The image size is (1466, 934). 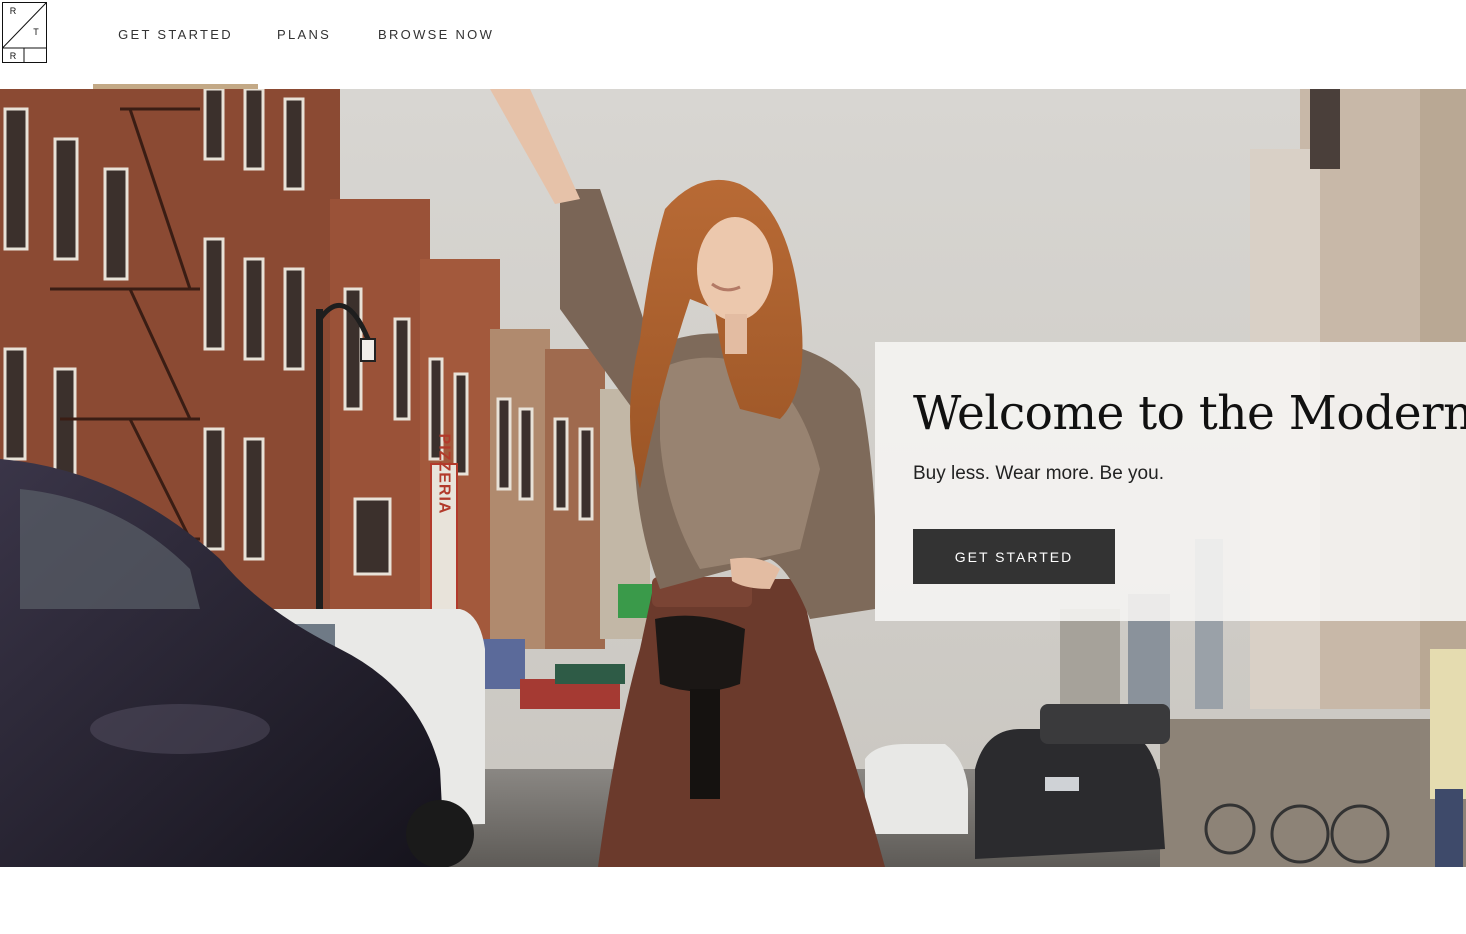 I want to click on logo-letter-r2: R, so click(x=13, y=56).